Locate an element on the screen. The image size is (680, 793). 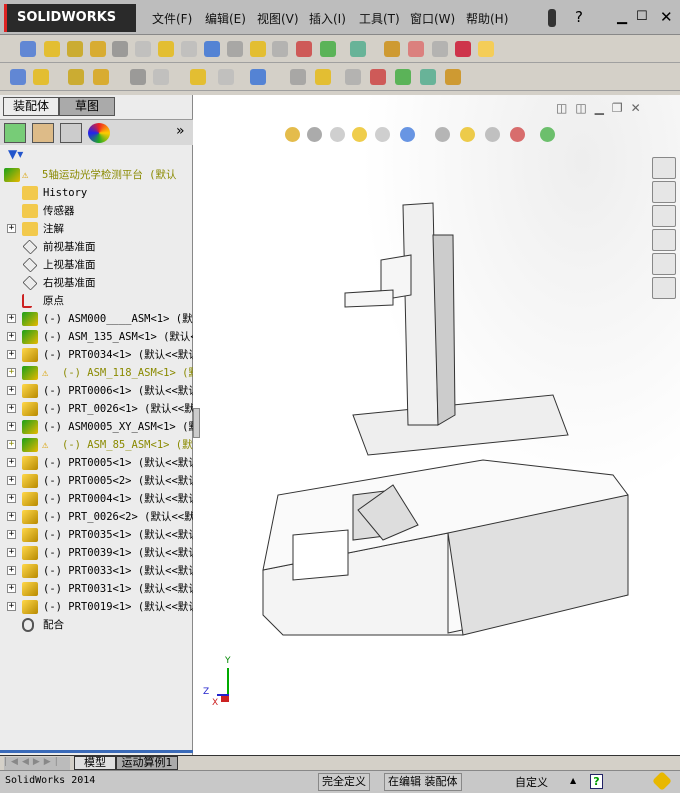
tree-item: + (-) PRT0035<1> (默认<<默认 is located at coordinates (96, 535).